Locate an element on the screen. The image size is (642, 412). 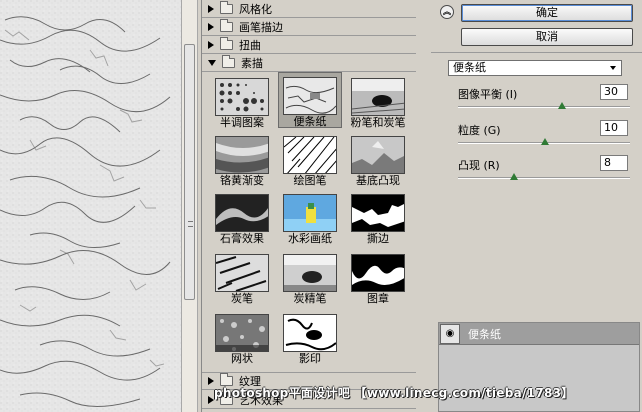
chevron-down-icon is located at coordinates (613, 68).